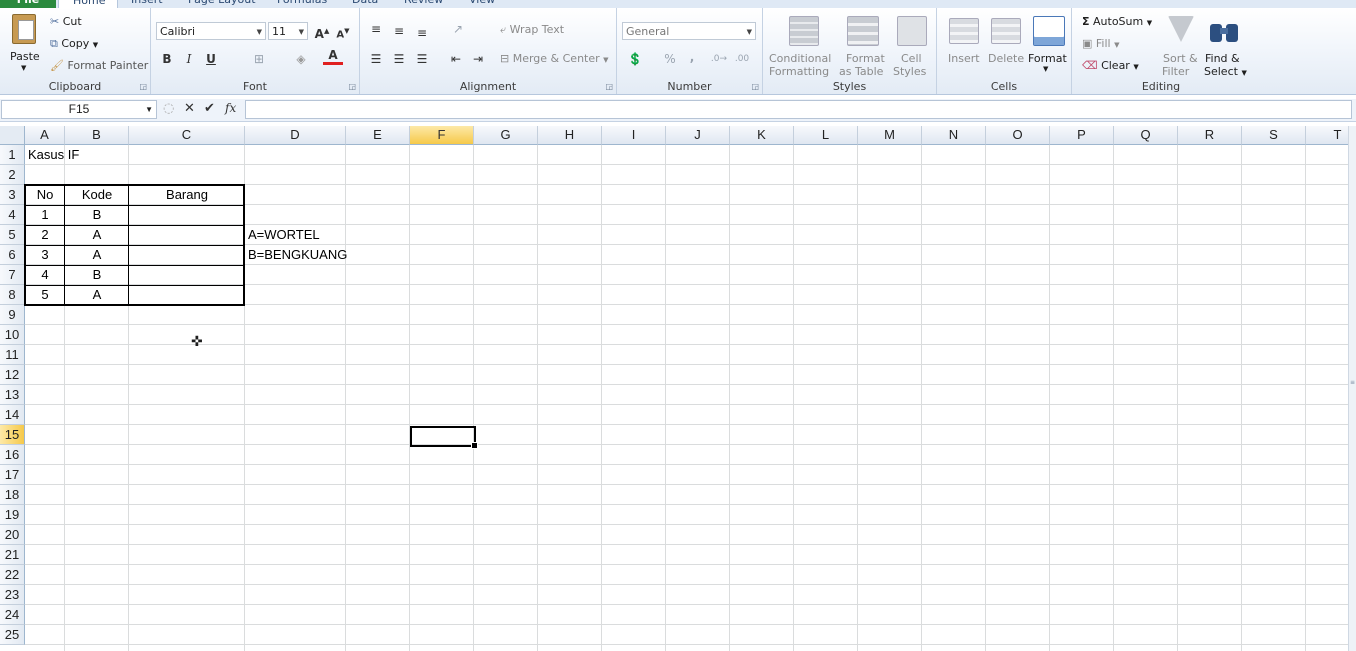 Image resolution: width=1356 pixels, height=651 pixels. Describe the element at coordinates (423, 4) in the screenshot. I see `tab-review: Review` at that location.